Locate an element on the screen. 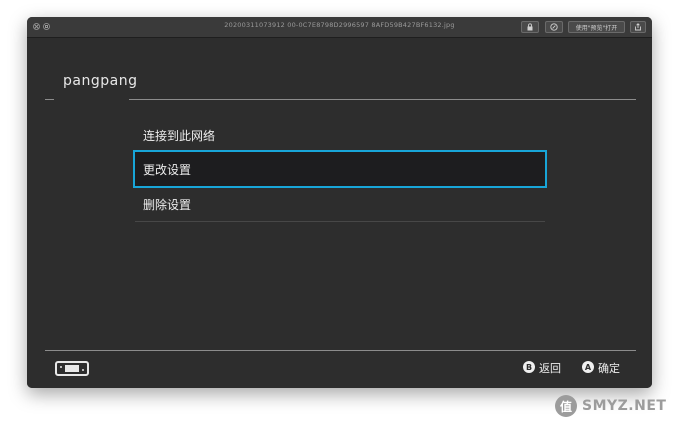  back-button: 返回 is located at coordinates (550, 368).